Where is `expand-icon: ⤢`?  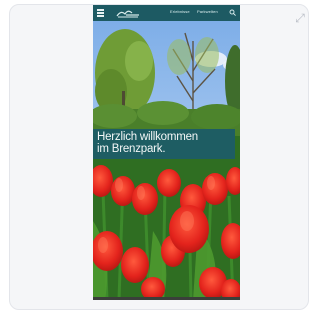 expand-icon: ⤢ is located at coordinates (300, 18).